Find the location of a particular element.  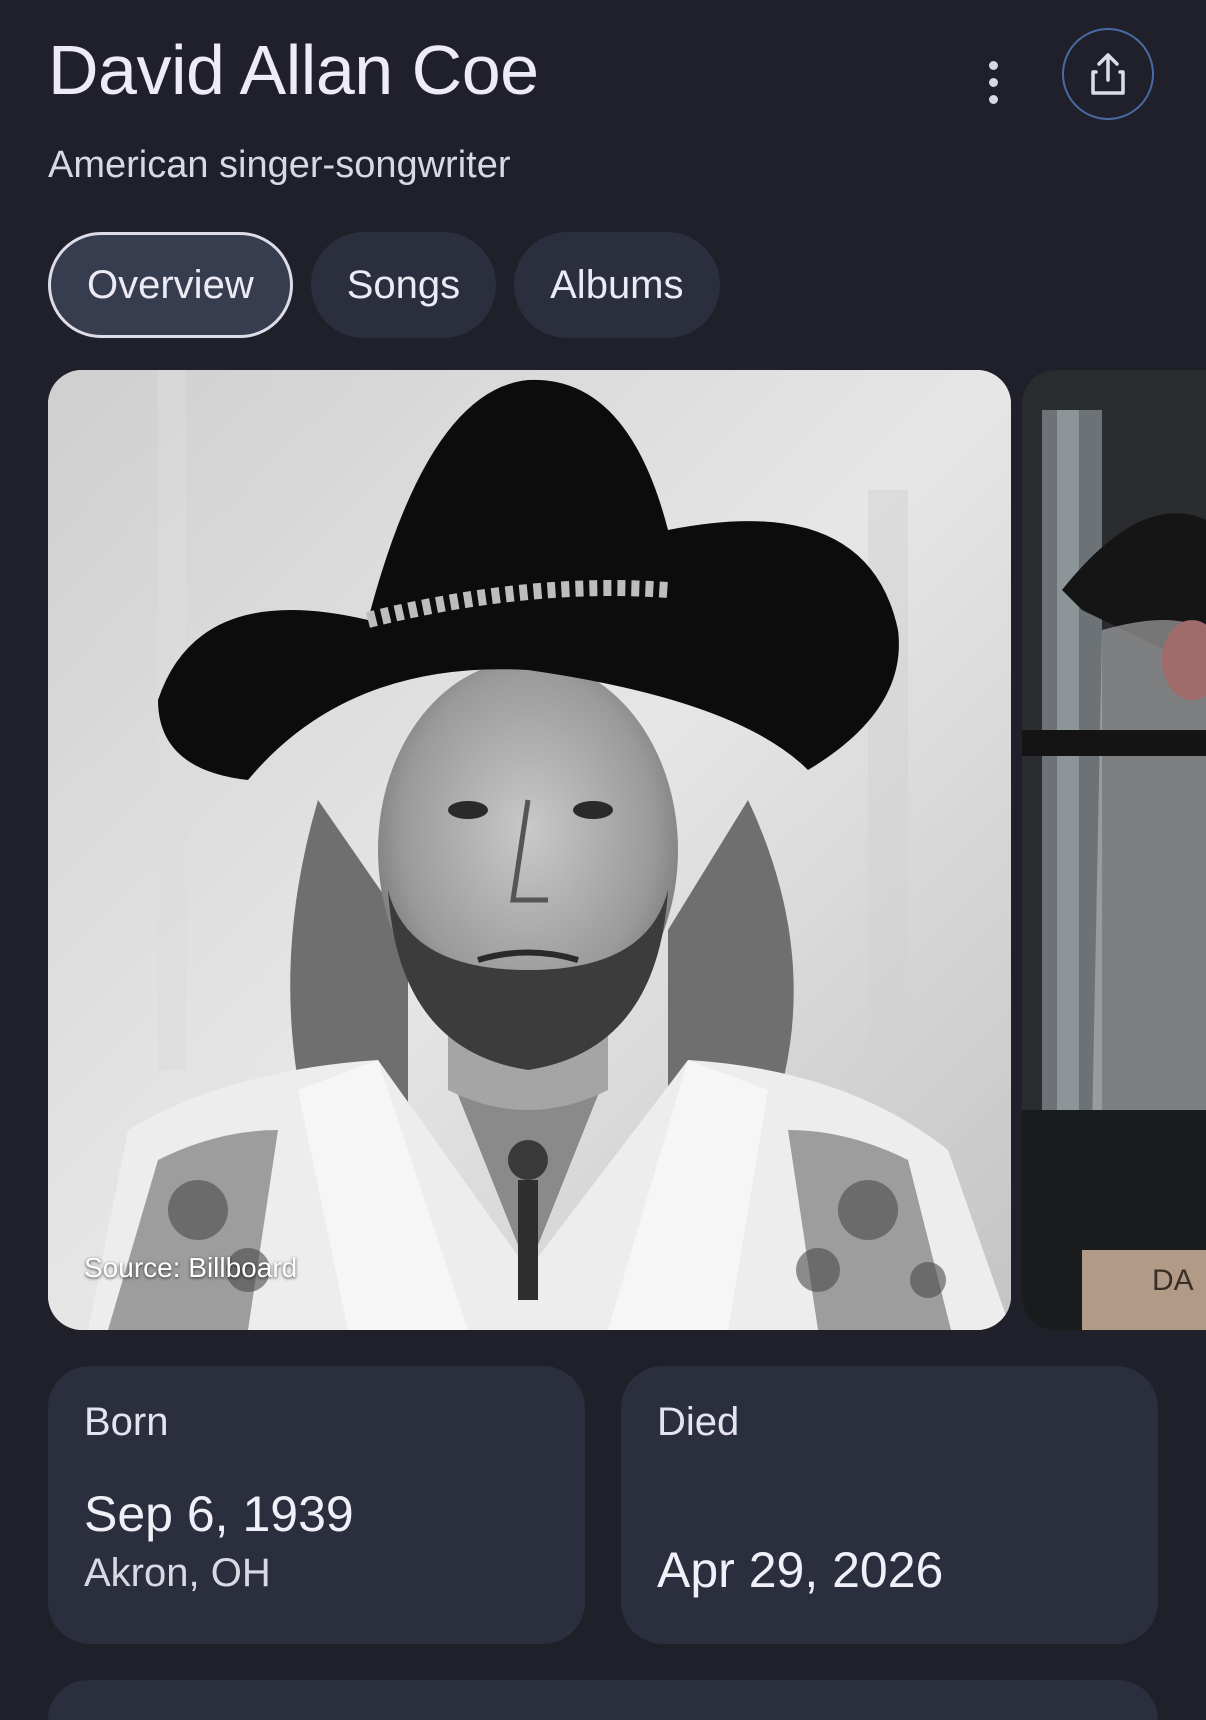

secondary-photo: DA is located at coordinates (1114, 850).